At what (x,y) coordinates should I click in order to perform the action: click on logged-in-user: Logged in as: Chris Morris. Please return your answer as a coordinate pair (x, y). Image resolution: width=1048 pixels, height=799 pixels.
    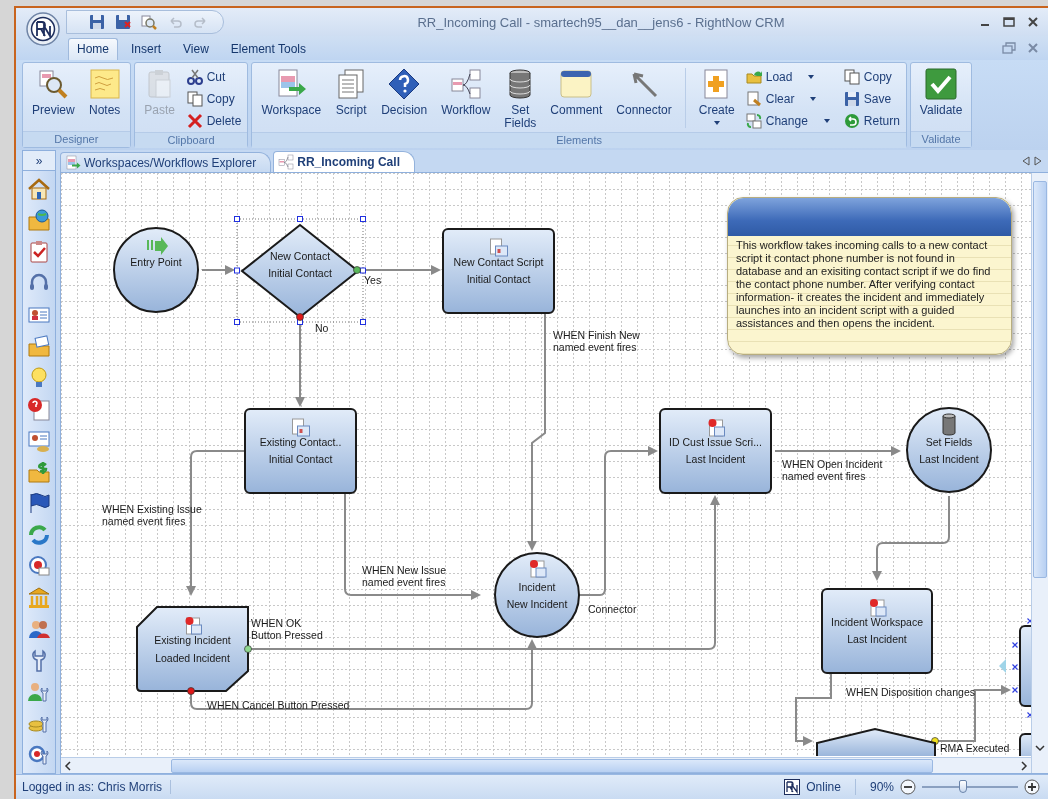
    Looking at the image, I should click on (97, 787).